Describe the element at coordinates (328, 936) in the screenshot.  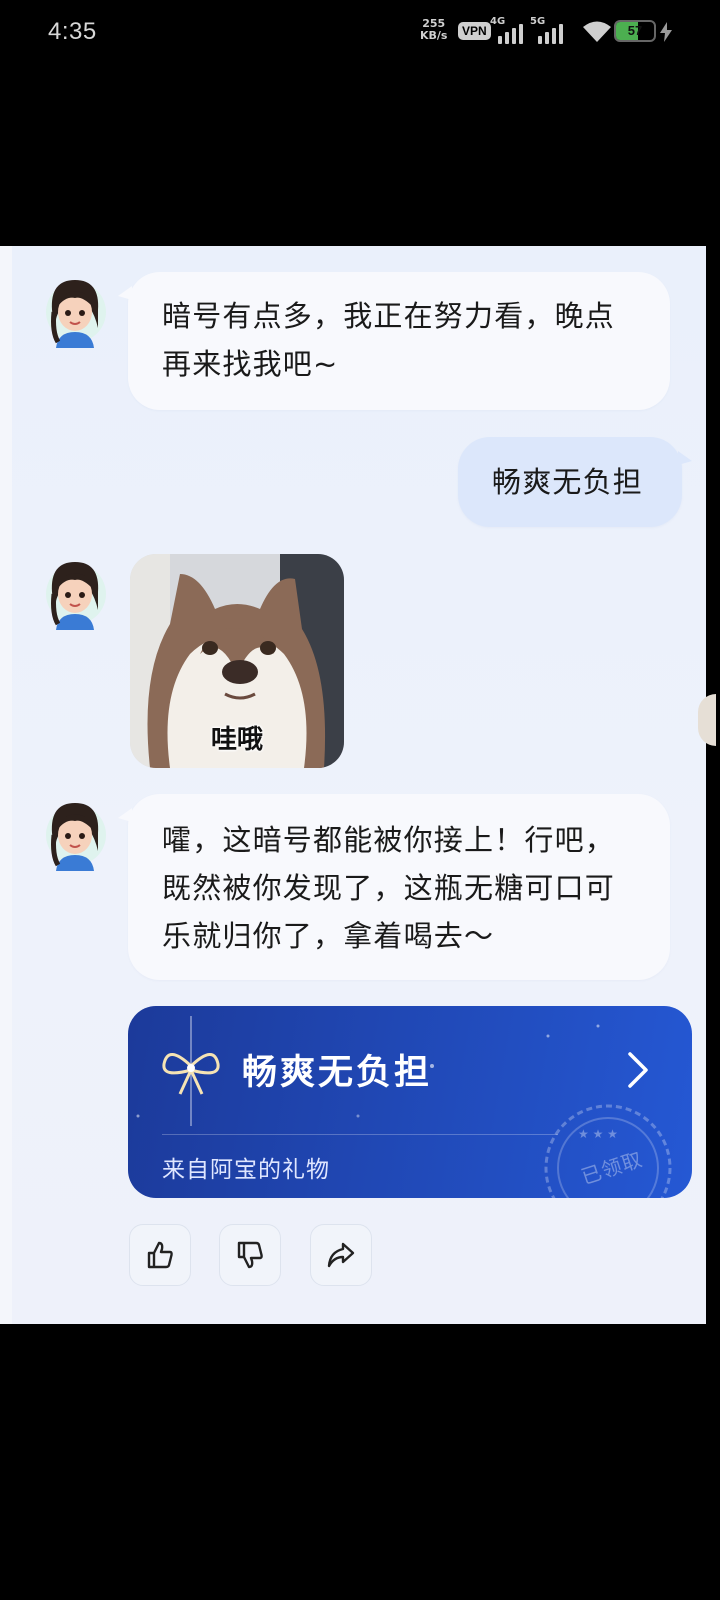
I see `message-text: 乐就归你了，拿着喝去～` at that location.